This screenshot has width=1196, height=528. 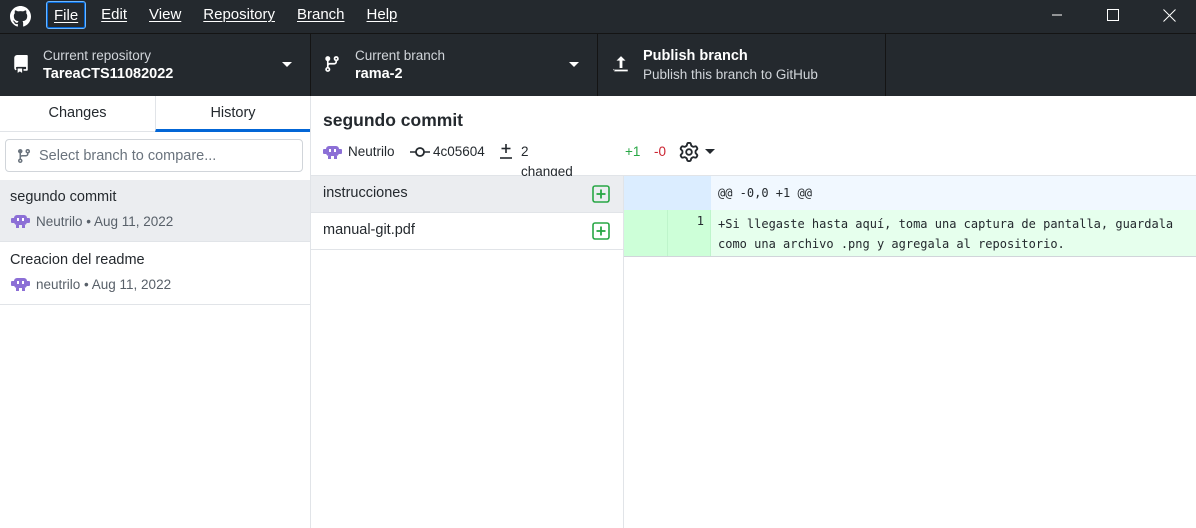 I want to click on minimize-button, so click(x=1057, y=15).